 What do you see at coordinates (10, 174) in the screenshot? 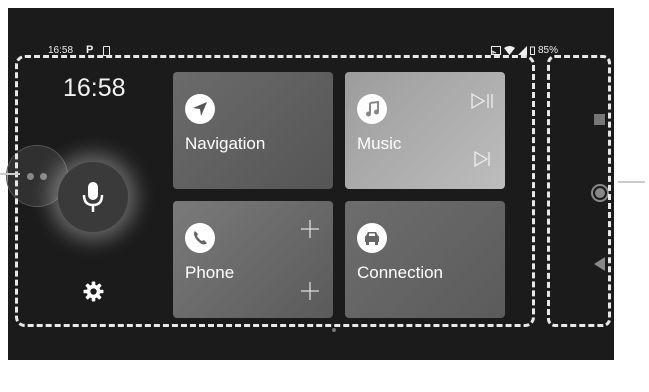
I see `left-connector-line` at bounding box center [10, 174].